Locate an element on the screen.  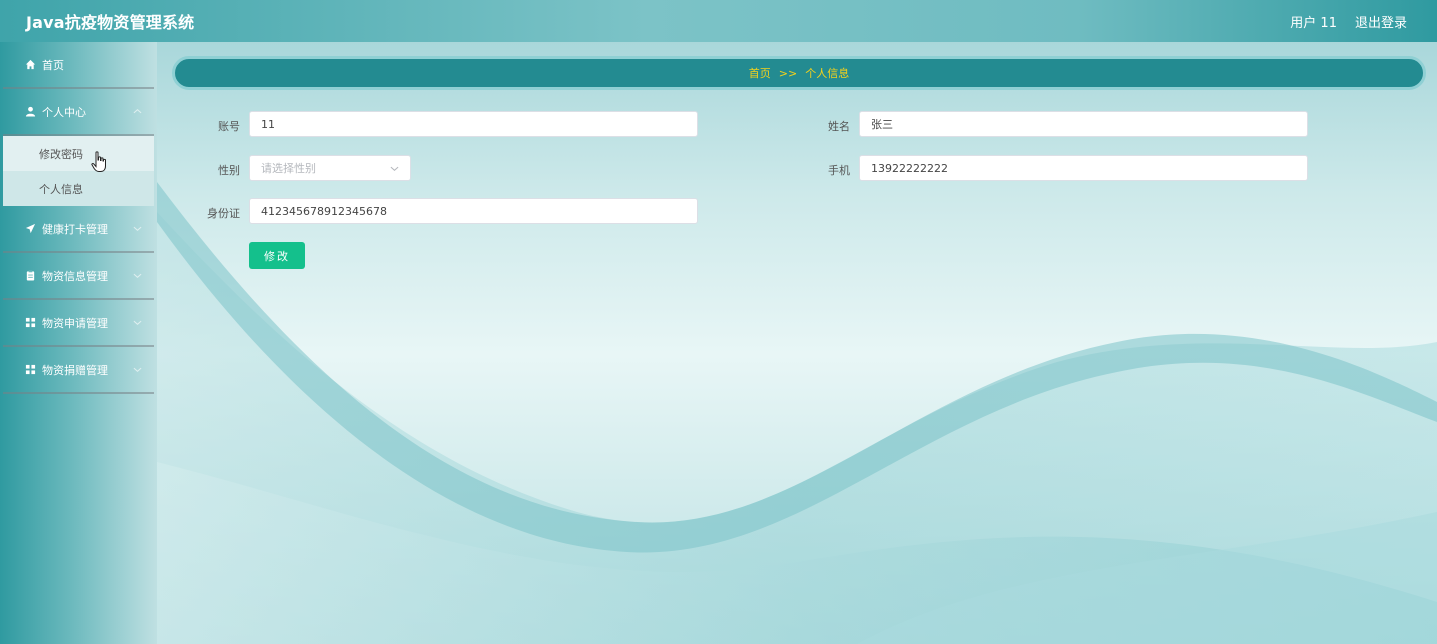
sidebar-item-home: 首页 is located at coordinates (78, 65).